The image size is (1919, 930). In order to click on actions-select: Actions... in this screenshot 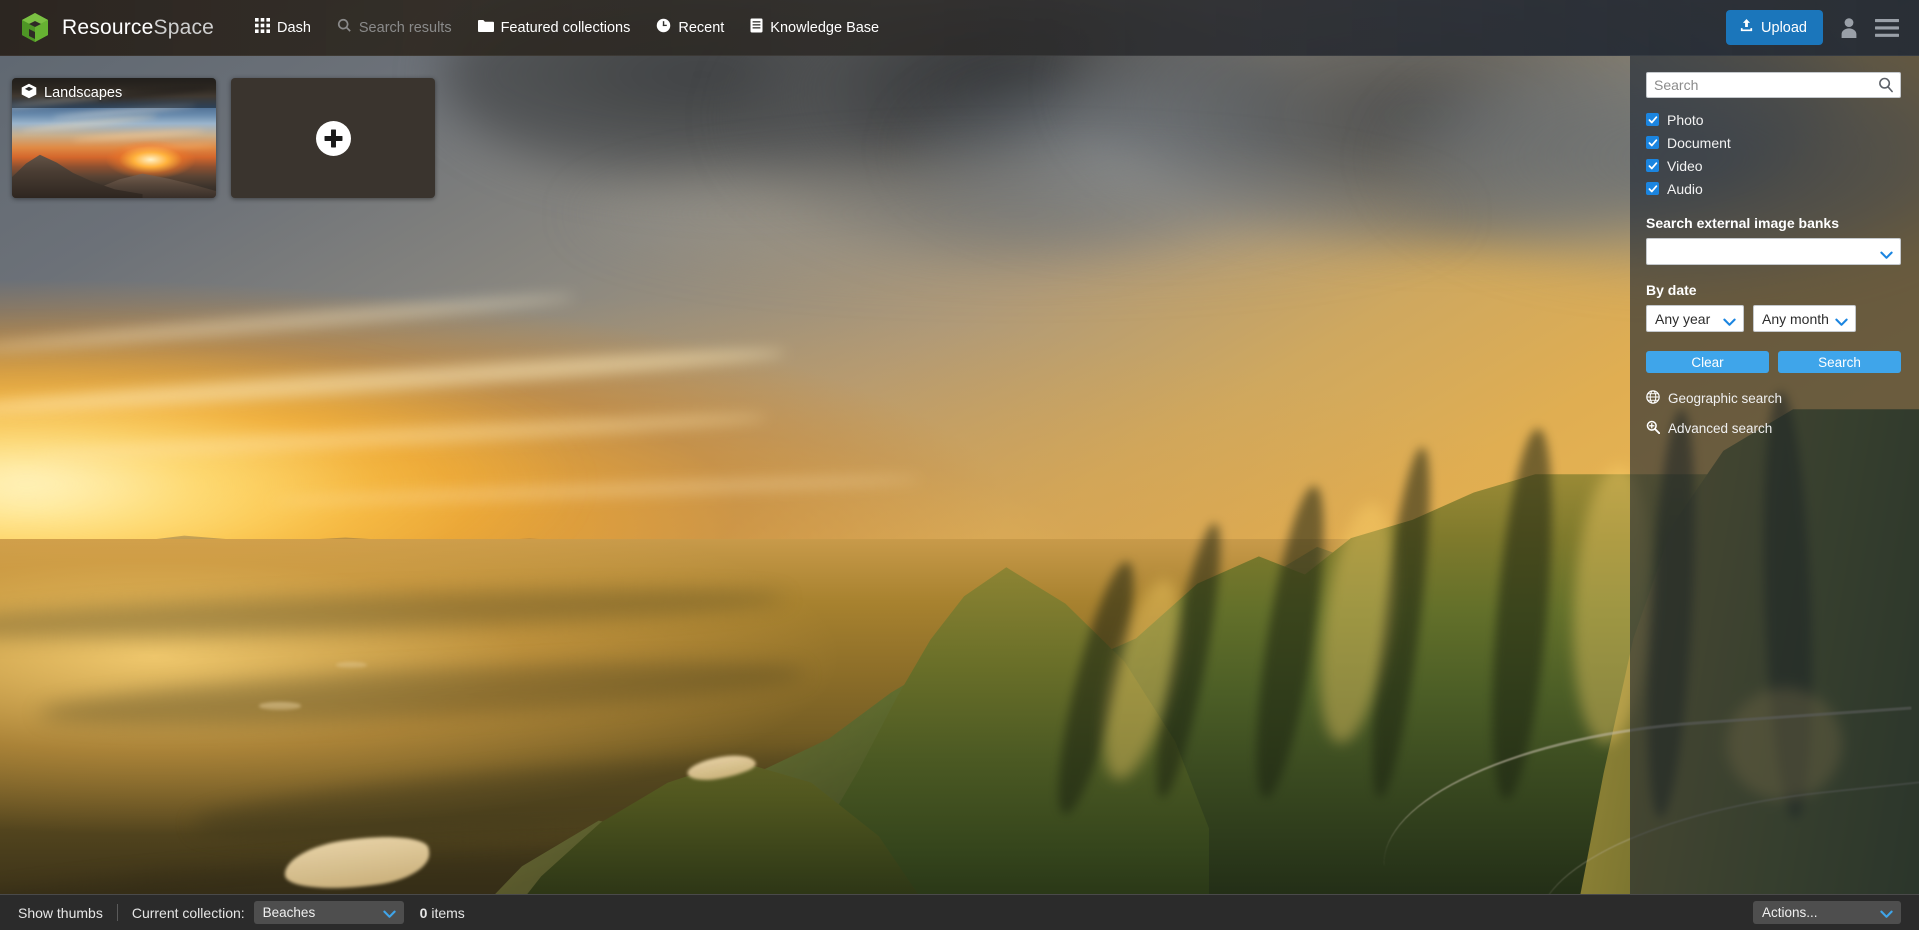, I will do `click(1827, 912)`.